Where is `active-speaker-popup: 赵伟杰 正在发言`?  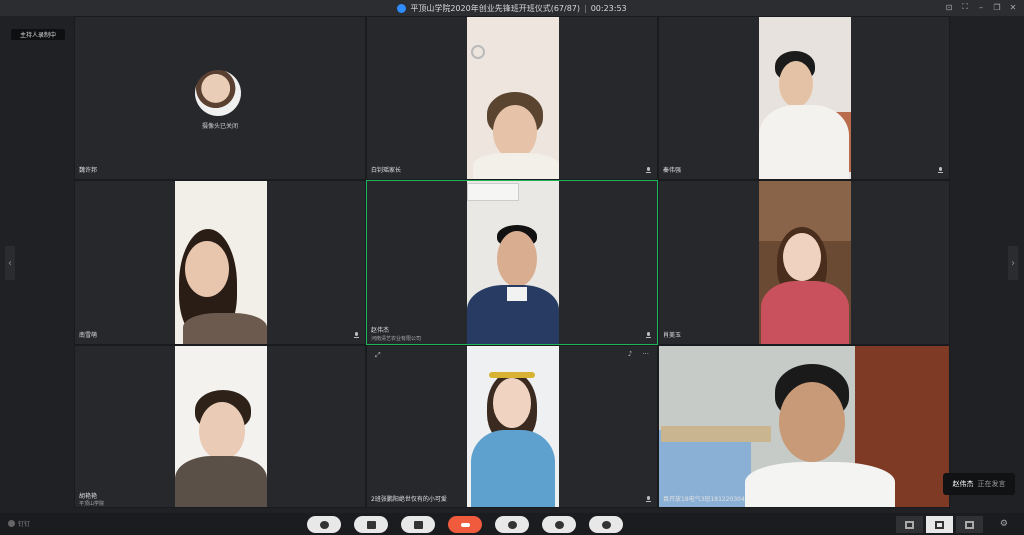
active-speaker-popup: 赵伟杰 正在发言 is located at coordinates (979, 484).